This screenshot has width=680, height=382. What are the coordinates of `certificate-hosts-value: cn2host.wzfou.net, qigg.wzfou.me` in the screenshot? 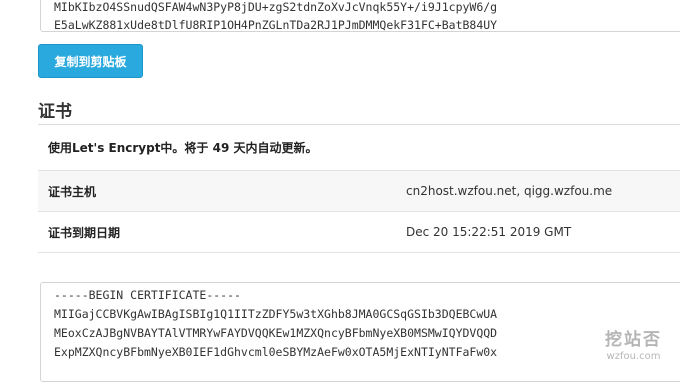 It's located at (509, 191).